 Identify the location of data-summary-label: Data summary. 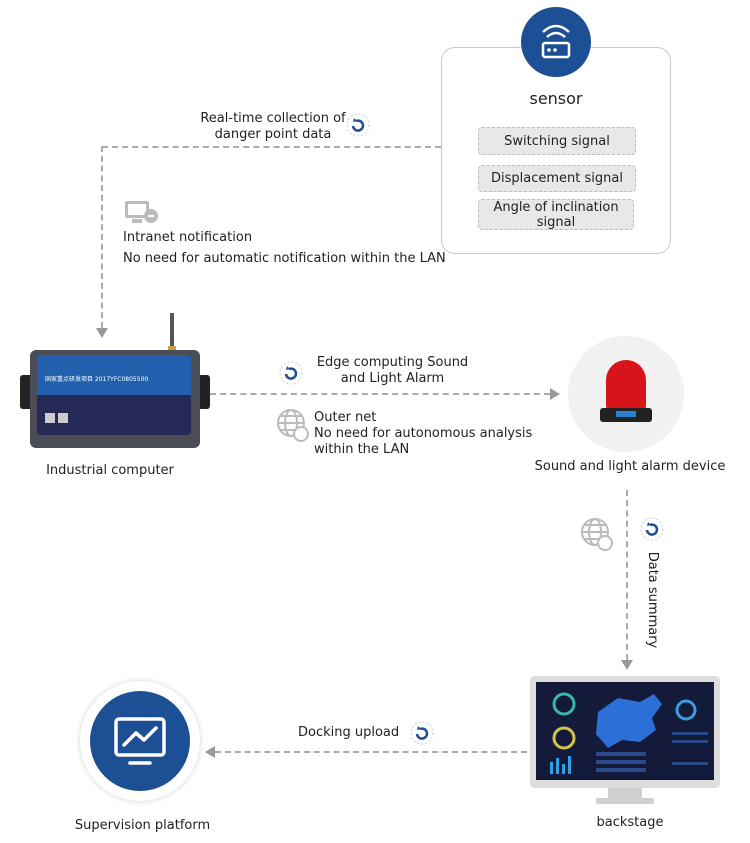
(652, 600).